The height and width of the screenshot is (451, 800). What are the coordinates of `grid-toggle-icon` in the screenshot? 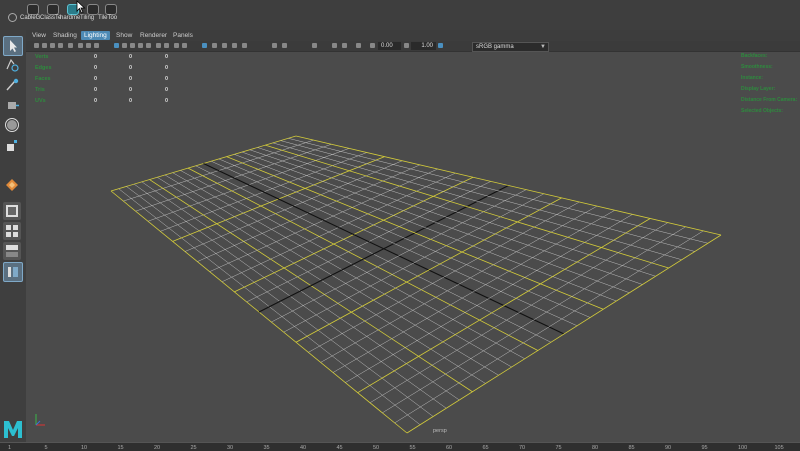 It's located at (80, 45).